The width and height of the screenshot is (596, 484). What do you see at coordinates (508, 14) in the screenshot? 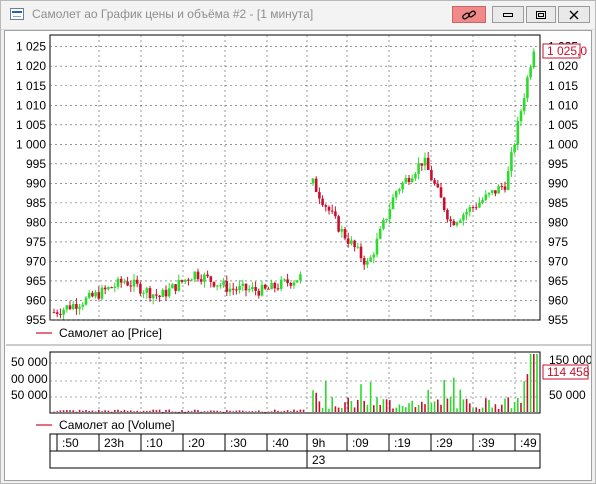
I see `minimize-button` at bounding box center [508, 14].